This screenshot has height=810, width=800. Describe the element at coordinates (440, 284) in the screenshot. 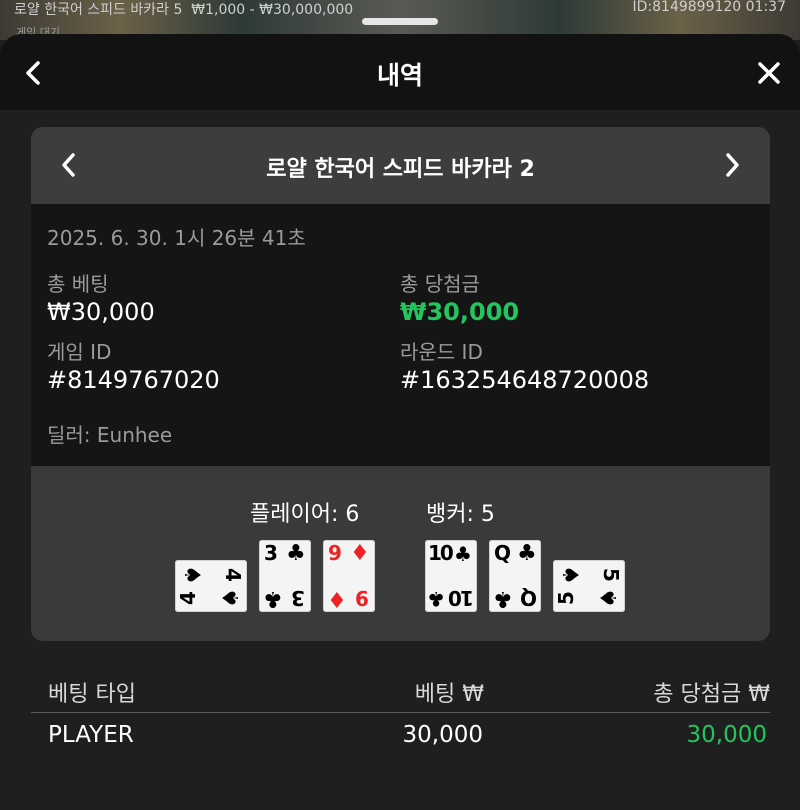

I see `total-win-label: 총 당첨금` at that location.